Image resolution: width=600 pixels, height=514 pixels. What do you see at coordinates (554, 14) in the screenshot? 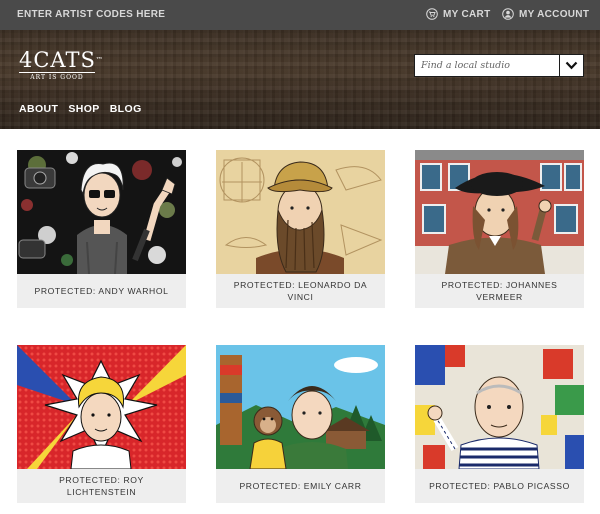
I see `my-account-label: MY ACCOUNT` at bounding box center [554, 14].